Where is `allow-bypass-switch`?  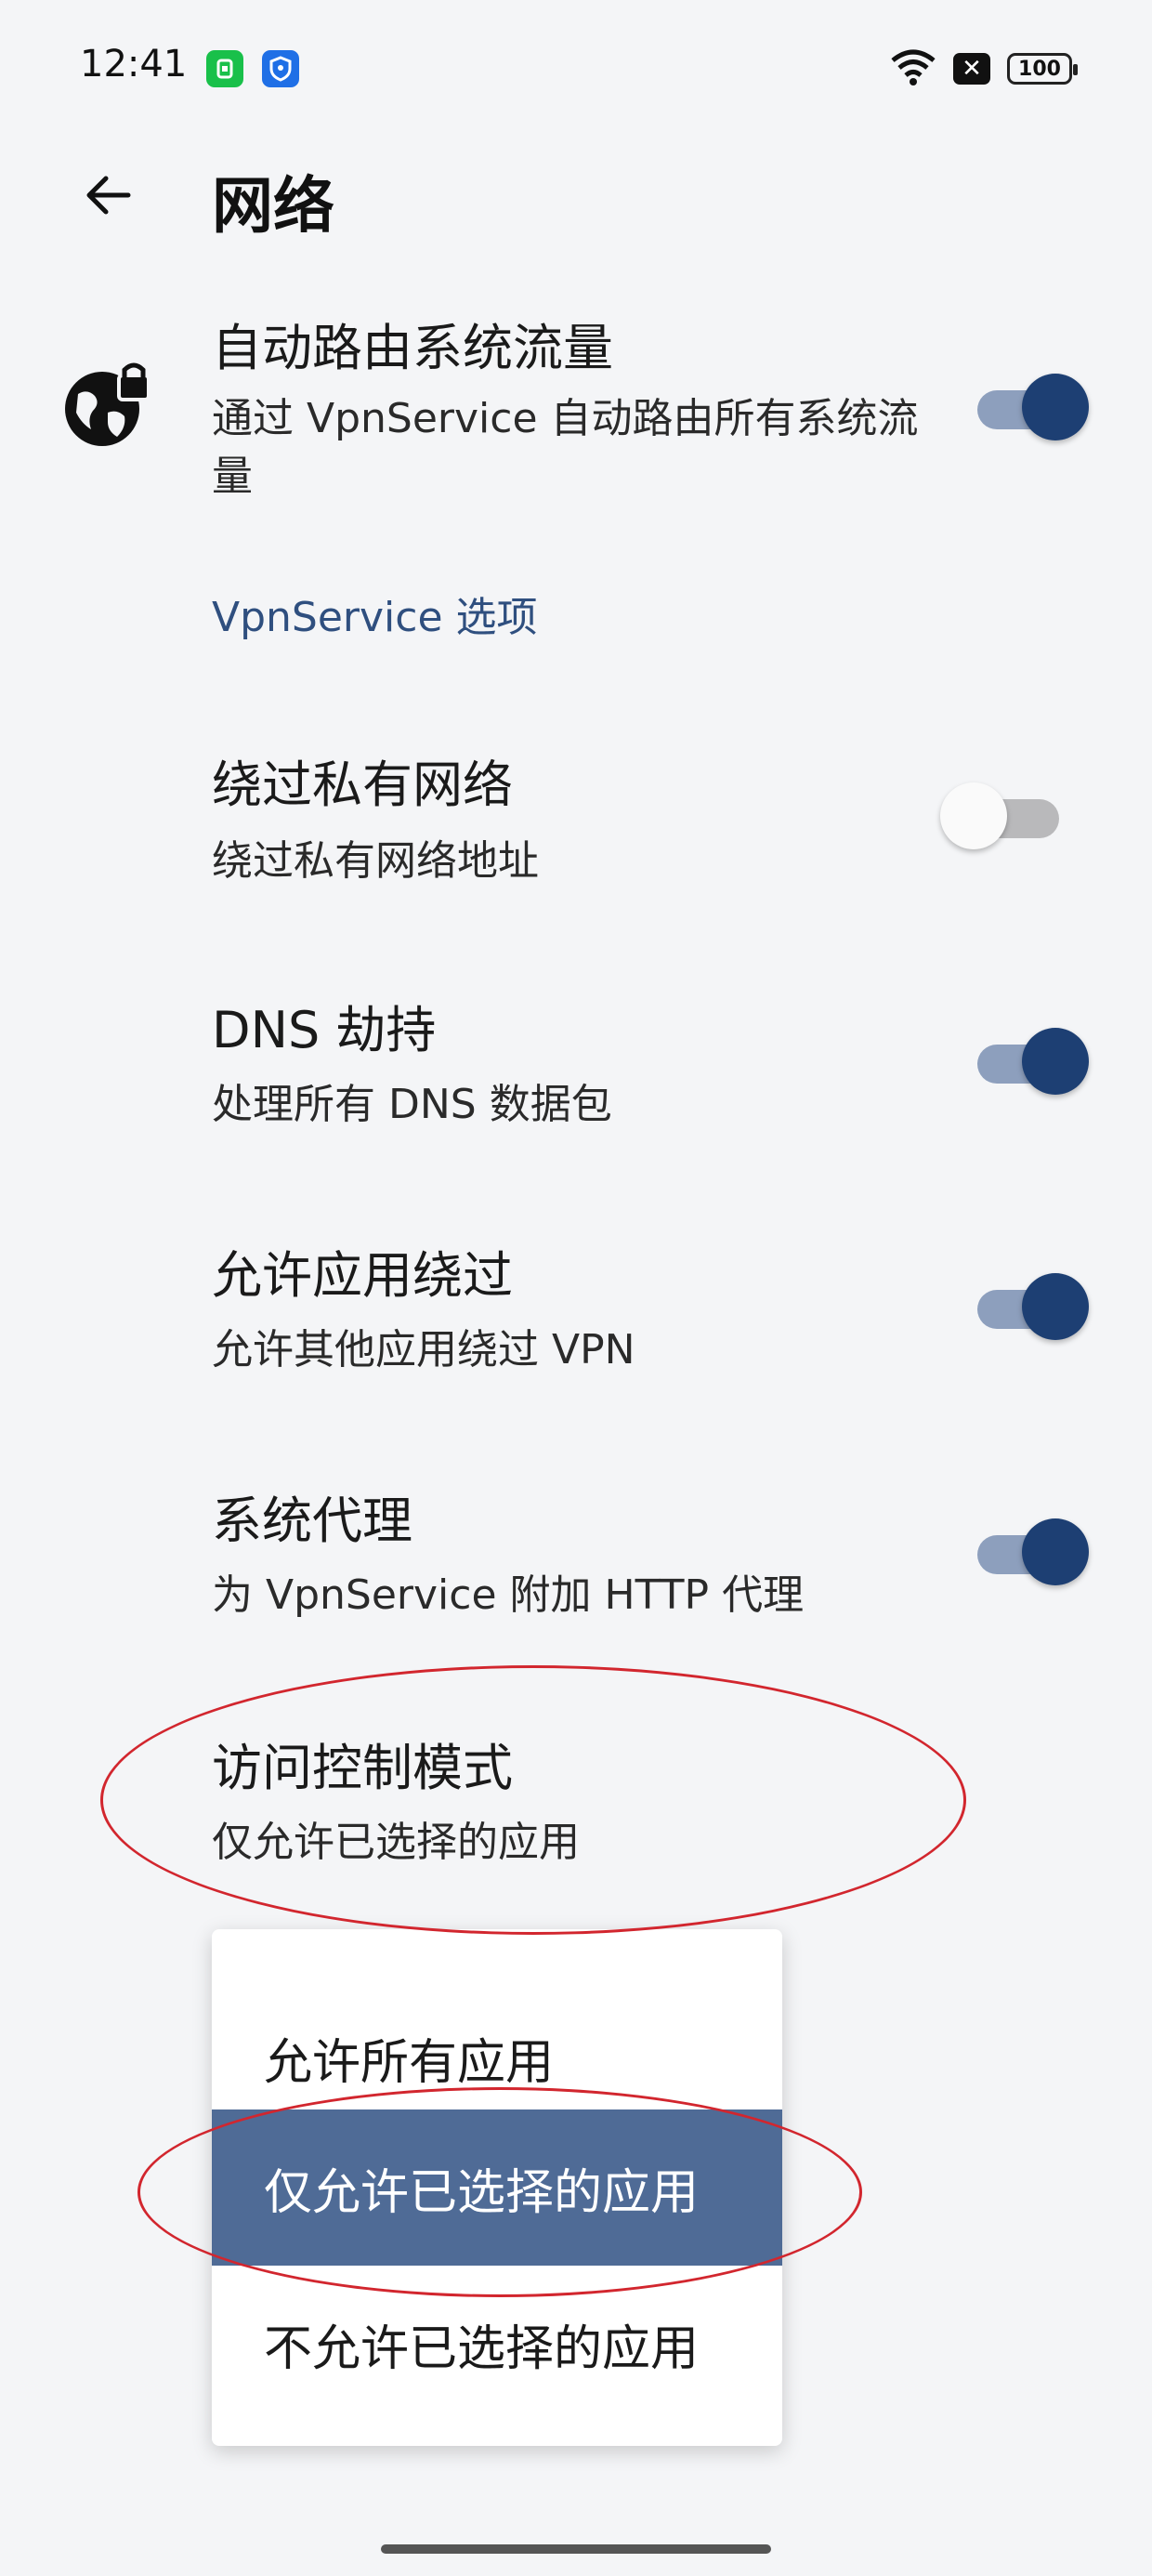
allow-bypass-switch is located at coordinates (1033, 1306).